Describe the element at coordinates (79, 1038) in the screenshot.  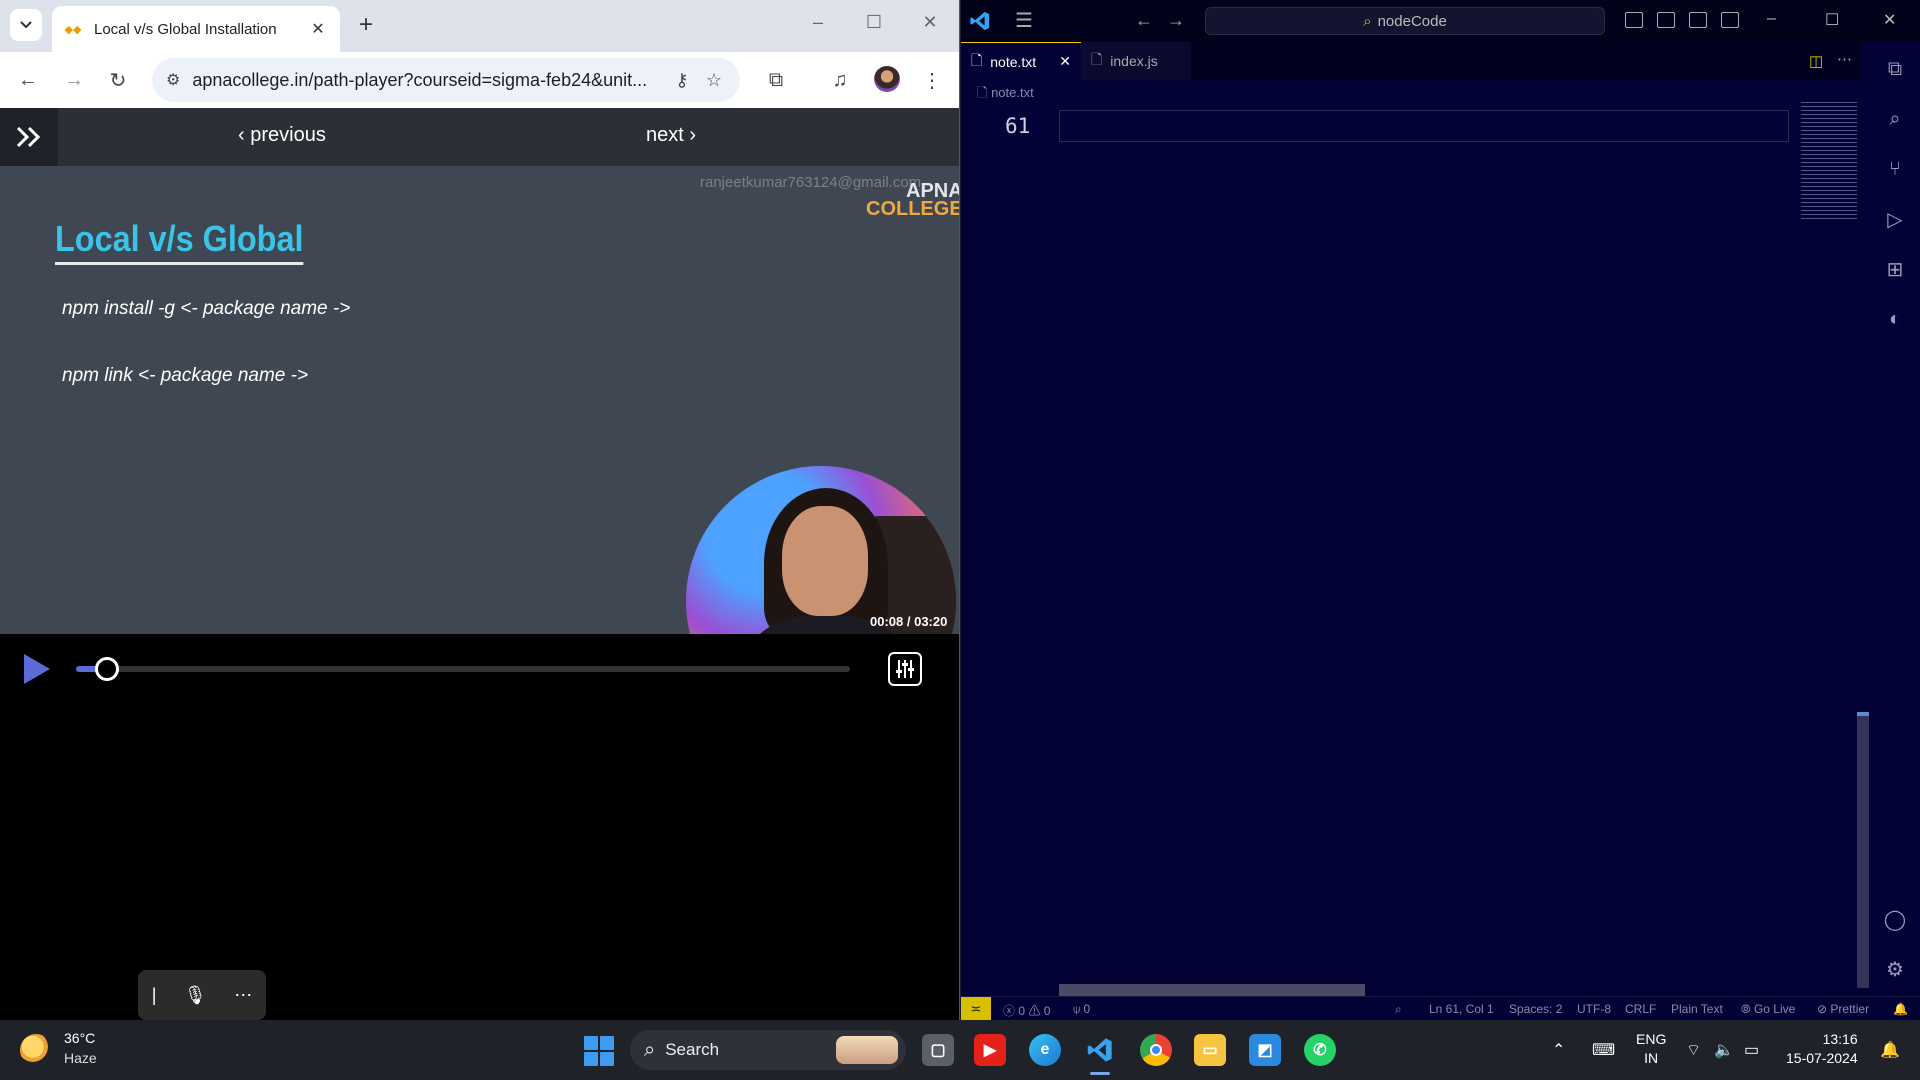
I see `weather-temperature: 36°C` at that location.